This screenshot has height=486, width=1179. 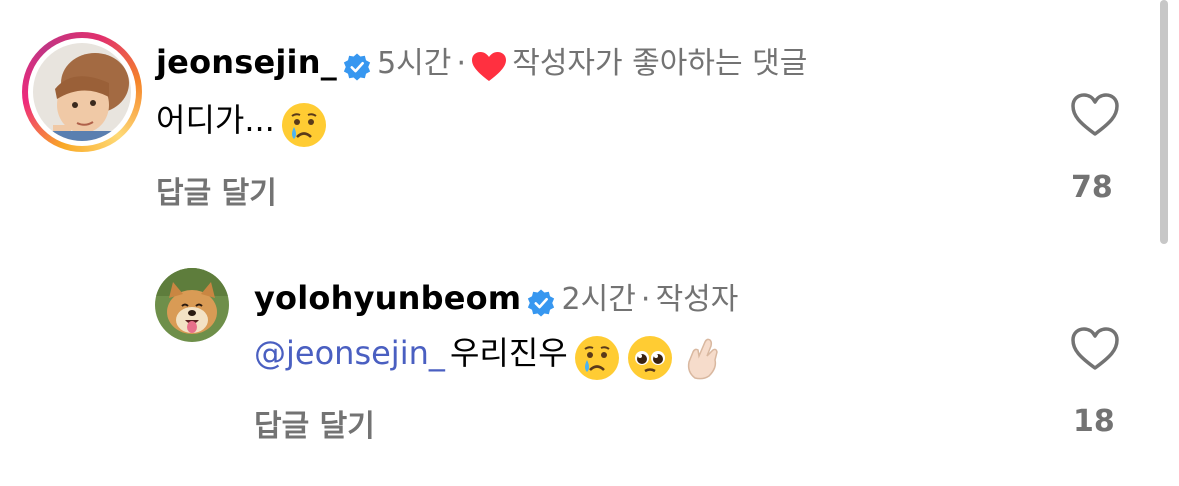 What do you see at coordinates (598, 299) in the screenshot?
I see `timestamp: 2시간` at bounding box center [598, 299].